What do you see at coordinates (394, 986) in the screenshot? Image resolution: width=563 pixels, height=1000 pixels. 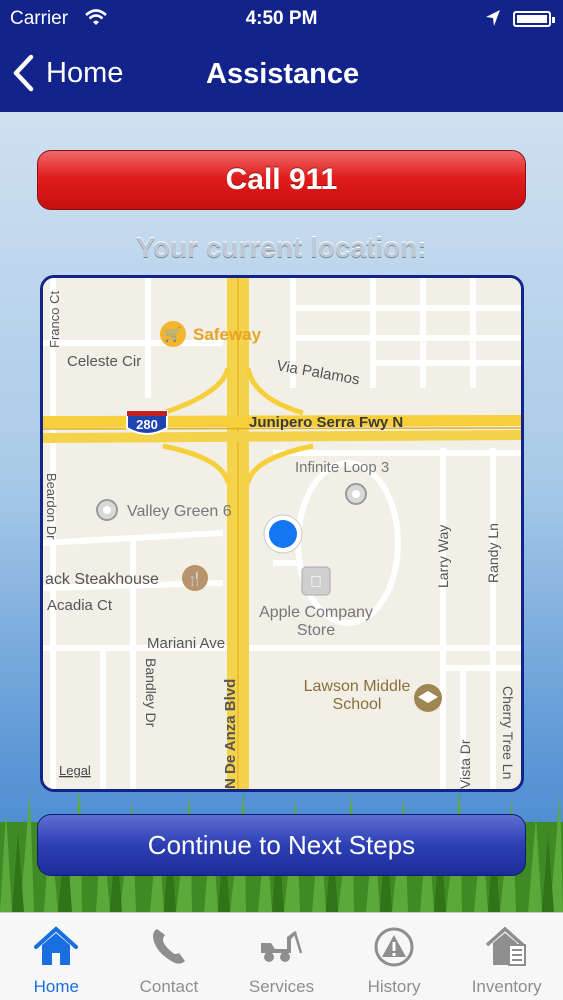 I see `tab-history-label: History` at bounding box center [394, 986].